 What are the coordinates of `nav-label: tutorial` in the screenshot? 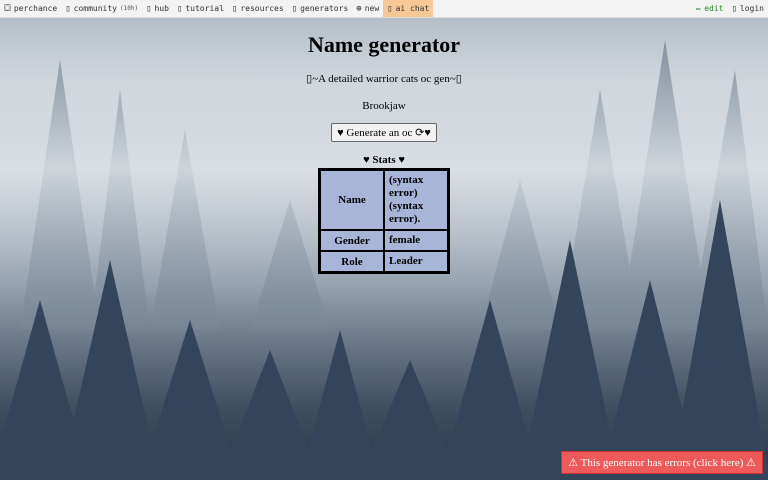 It's located at (204, 8).